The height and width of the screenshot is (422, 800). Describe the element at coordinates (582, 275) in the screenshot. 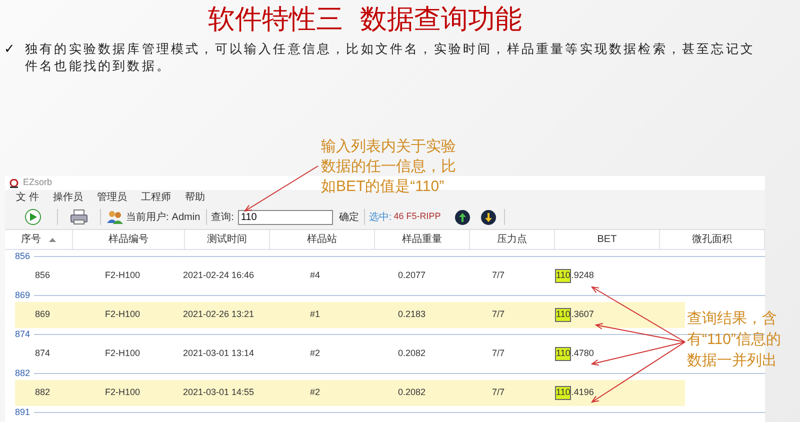

I see `table-cell-text: .9248` at that location.